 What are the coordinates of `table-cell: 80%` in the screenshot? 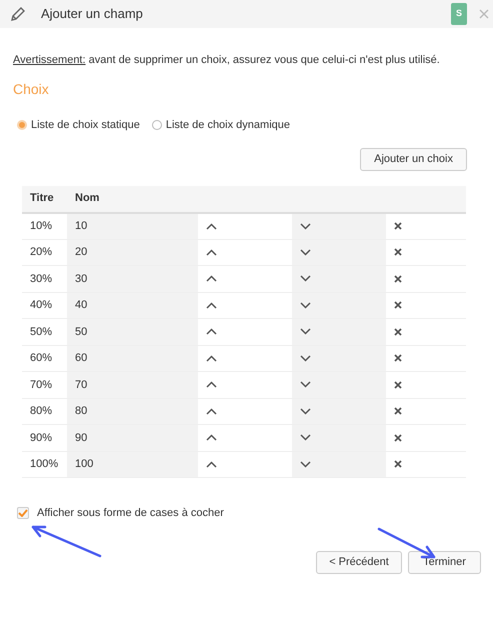 It's located at (44, 411).